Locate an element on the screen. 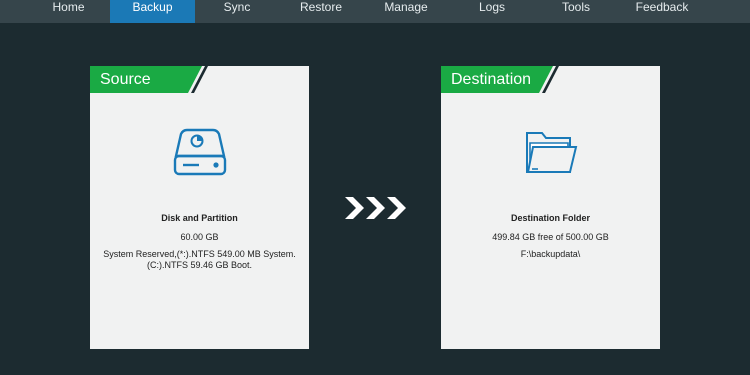 Image resolution: width=750 pixels, height=375 pixels. disk-icon is located at coordinates (200, 154).